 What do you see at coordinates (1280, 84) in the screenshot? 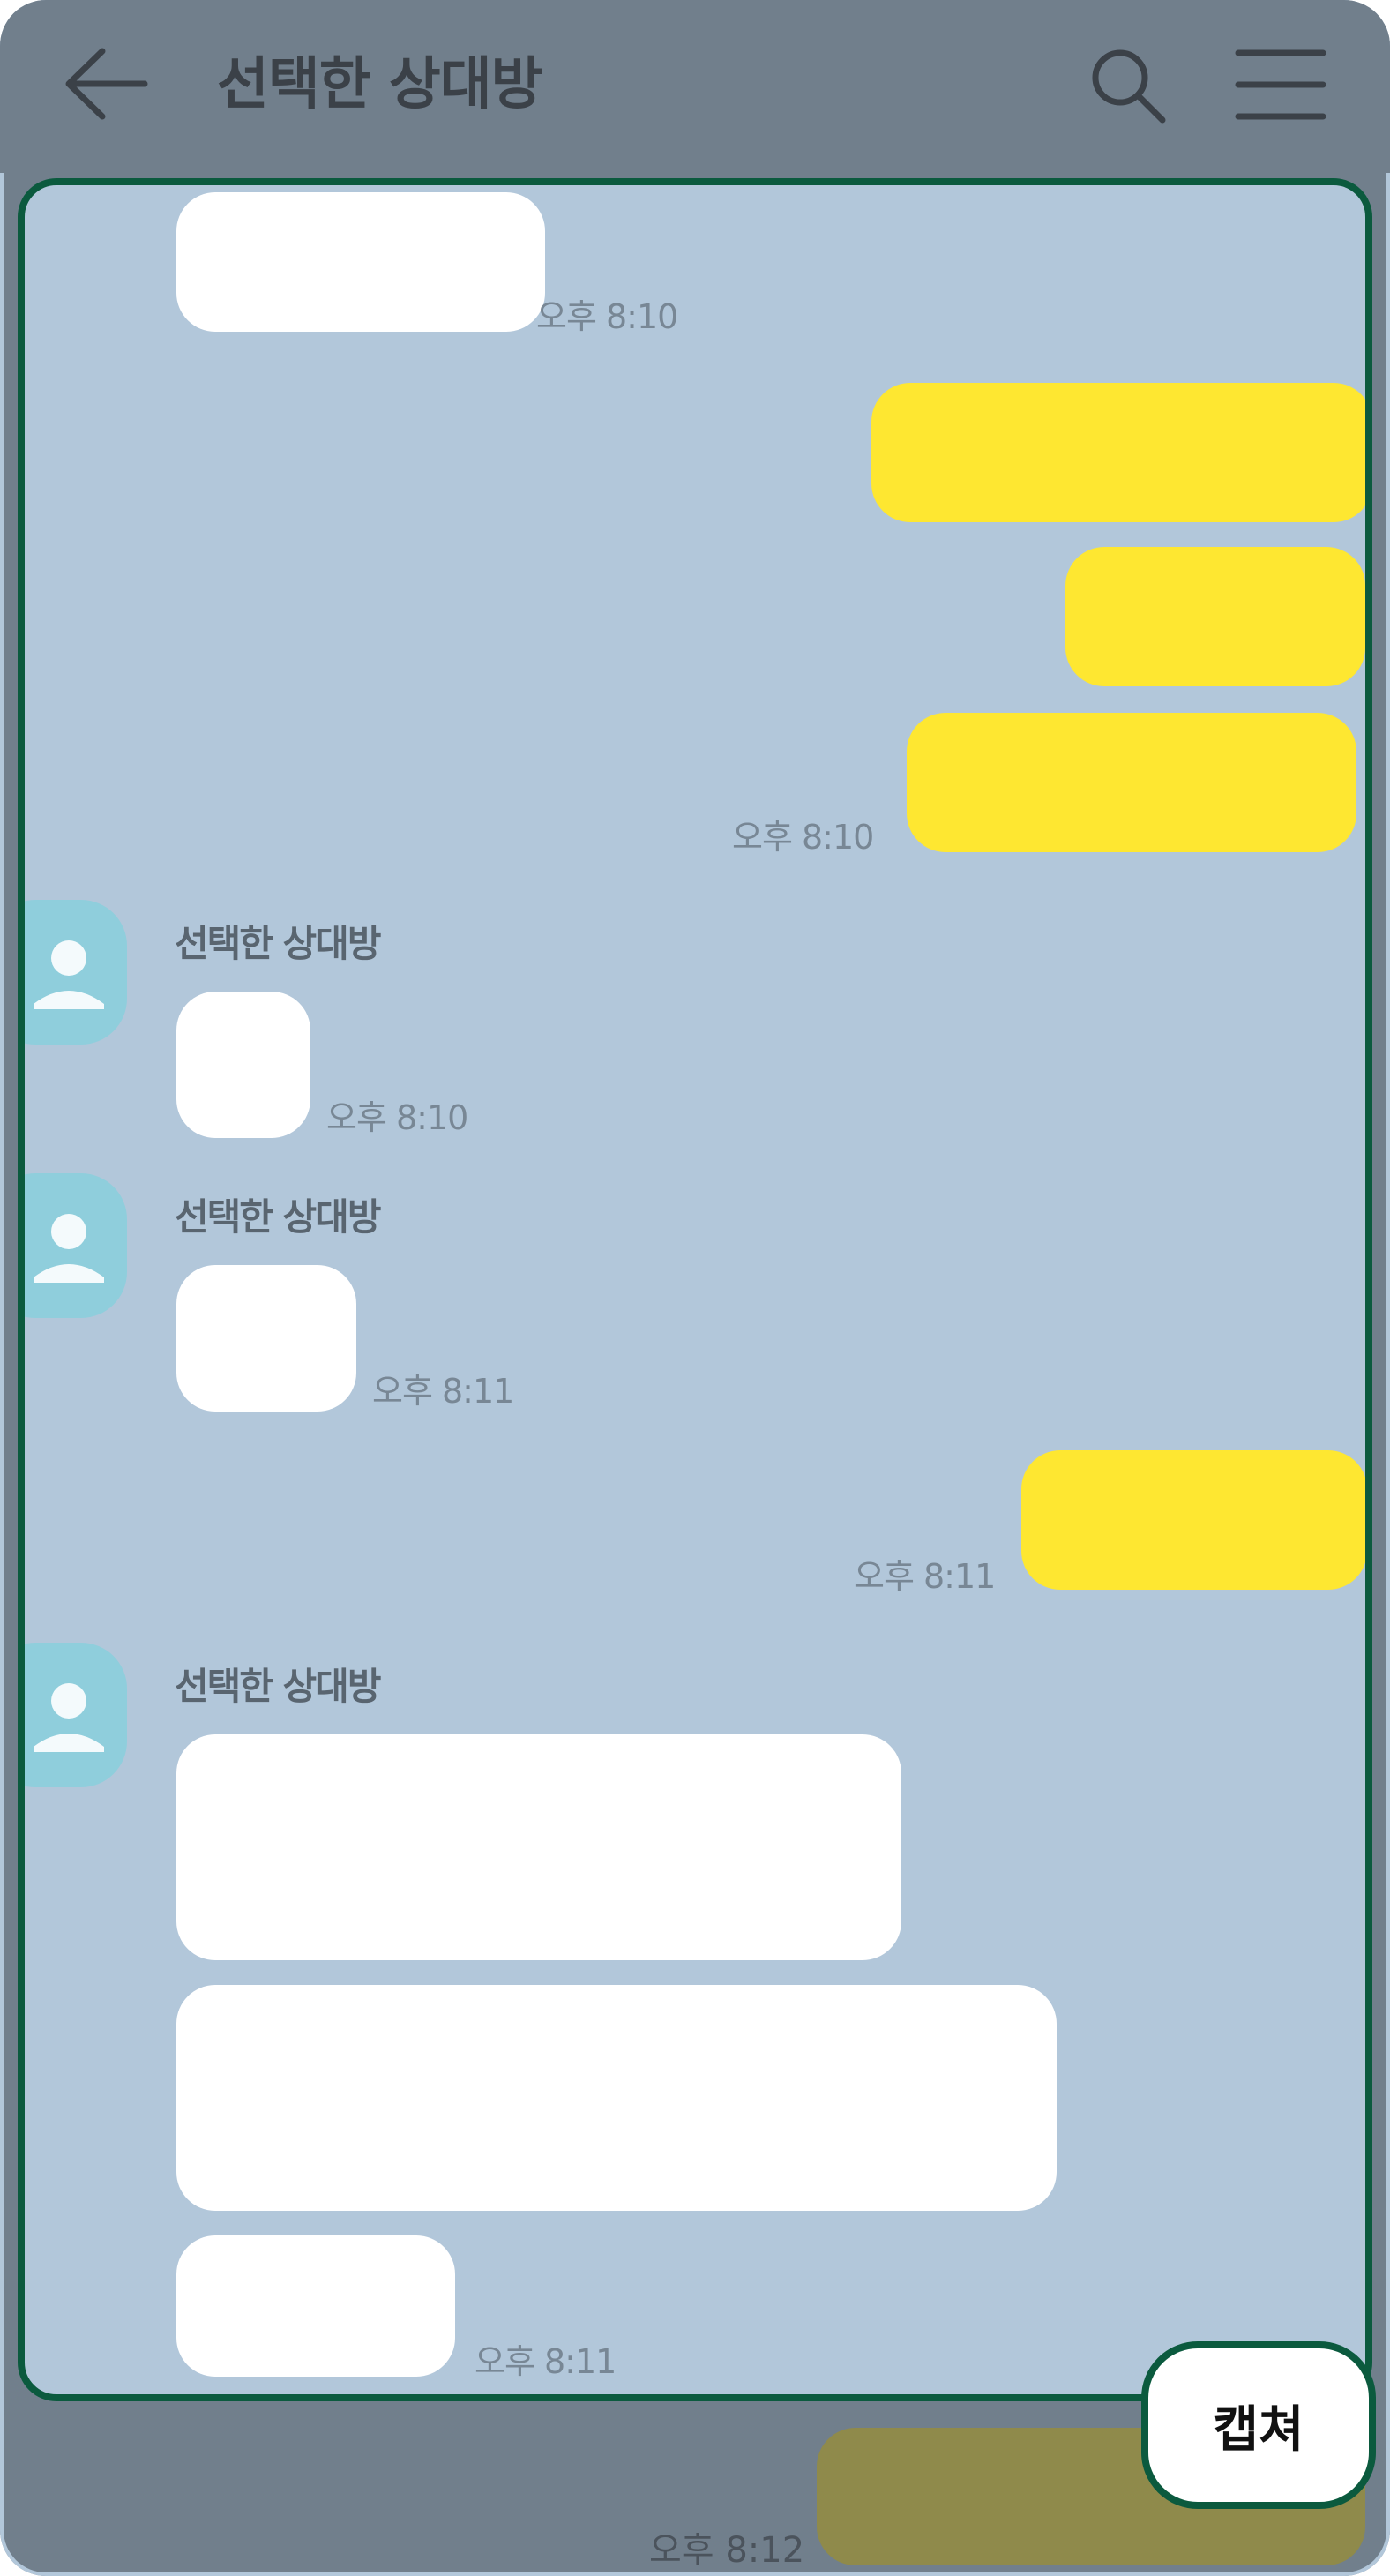
I see `hamburger-menu-icon` at bounding box center [1280, 84].